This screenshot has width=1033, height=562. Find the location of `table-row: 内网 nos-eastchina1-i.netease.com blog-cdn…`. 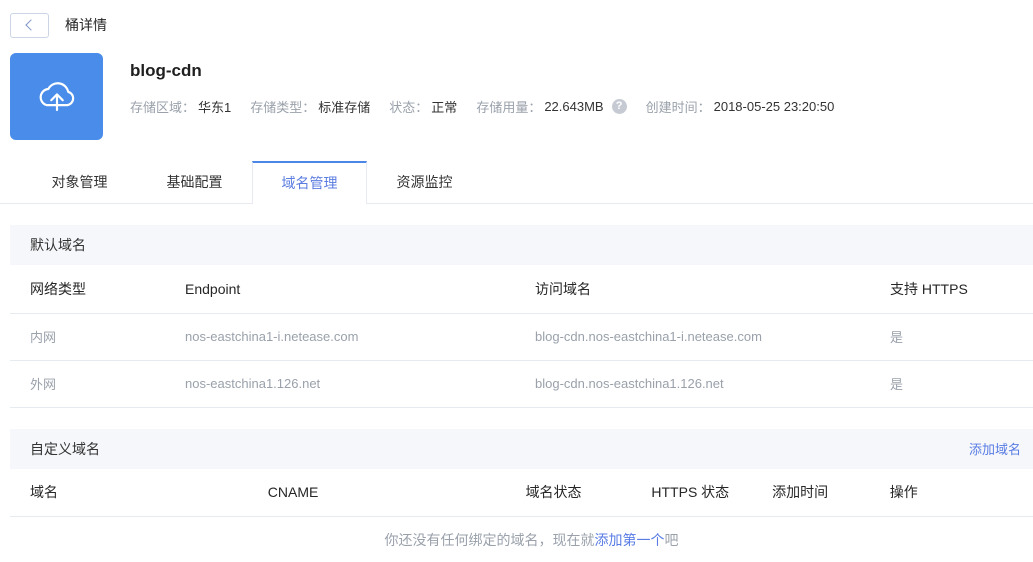

table-row: 内网 nos-eastchina1-i.netease.com blog-cdn… is located at coordinates (521, 337).